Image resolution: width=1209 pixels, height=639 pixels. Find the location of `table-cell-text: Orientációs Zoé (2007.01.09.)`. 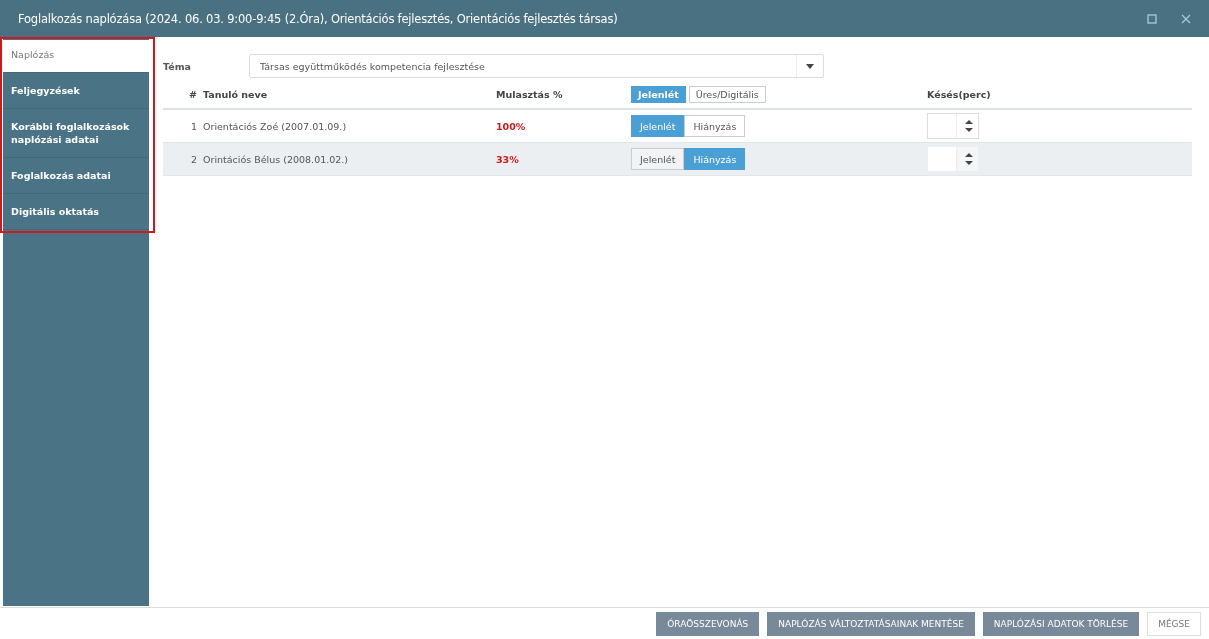

table-cell-text: Orientációs Zoé (2007.01.09.) is located at coordinates (275, 126).